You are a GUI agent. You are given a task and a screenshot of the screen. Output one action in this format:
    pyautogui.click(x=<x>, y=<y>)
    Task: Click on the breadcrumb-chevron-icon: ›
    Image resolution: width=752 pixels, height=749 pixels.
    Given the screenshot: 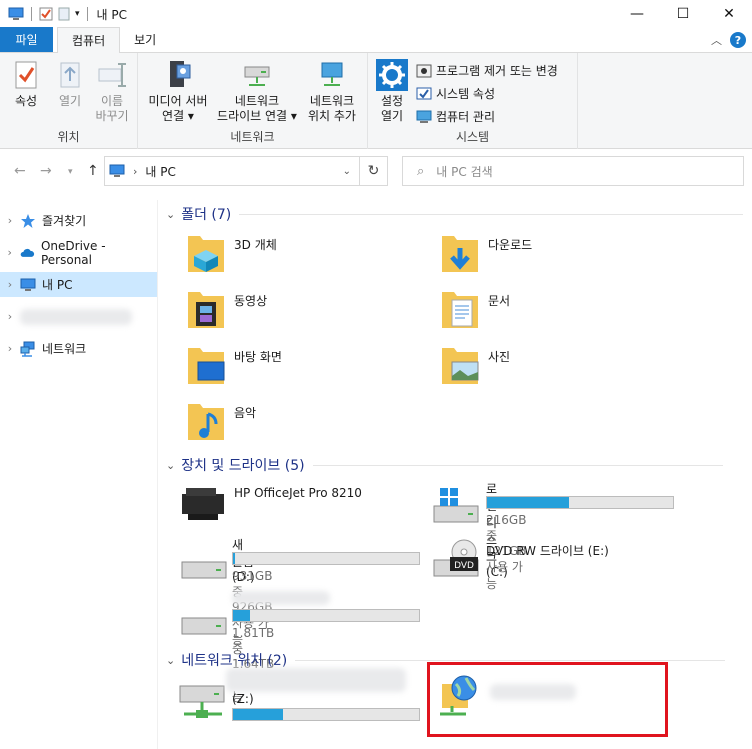 What is the action you would take?
    pyautogui.click(x=135, y=171)
    